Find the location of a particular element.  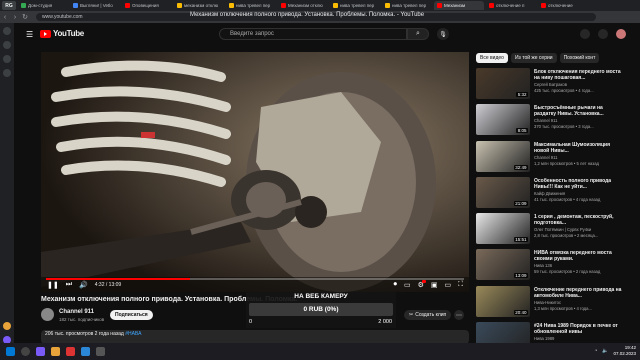

recommendation-channel: Олег Потёмкин | Сурвх Ру4ки is located at coordinates (562, 229).